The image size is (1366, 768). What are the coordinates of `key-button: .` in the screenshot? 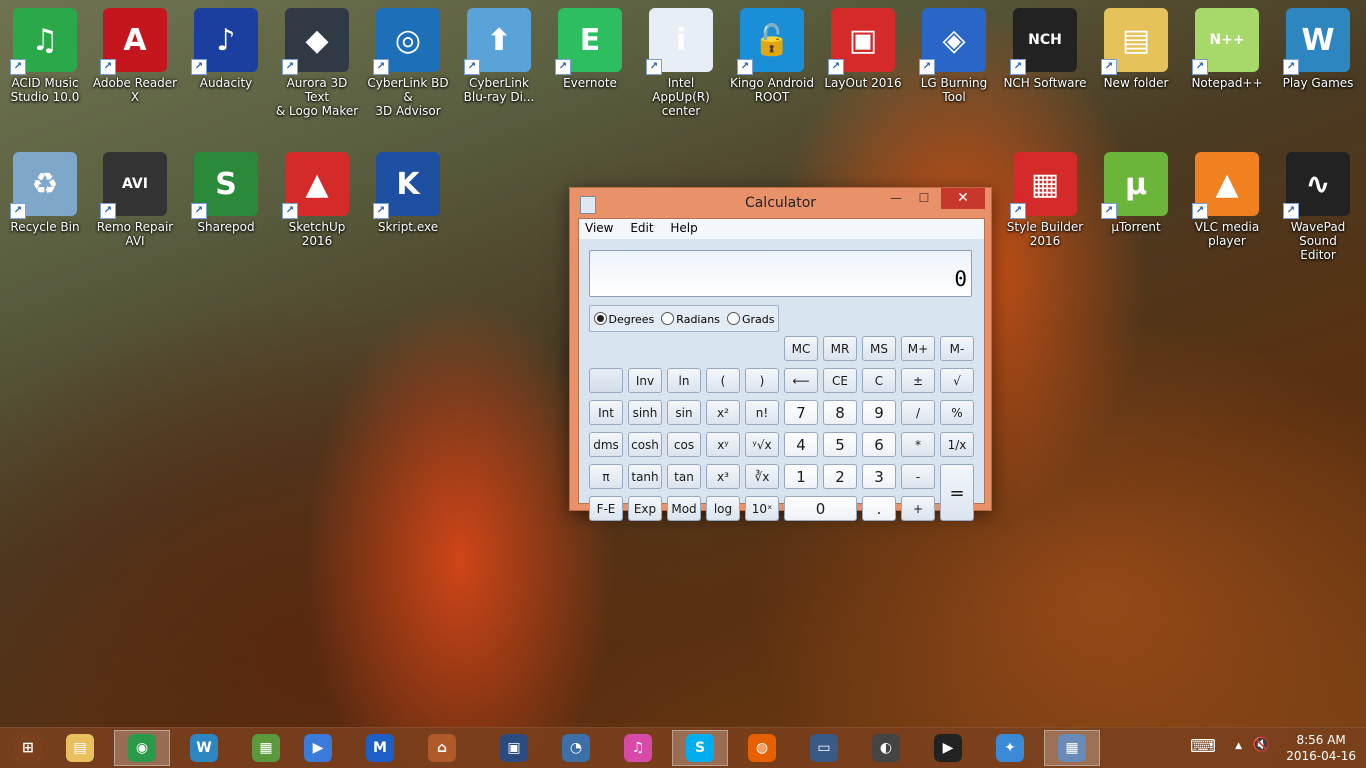 It's located at (879, 508).